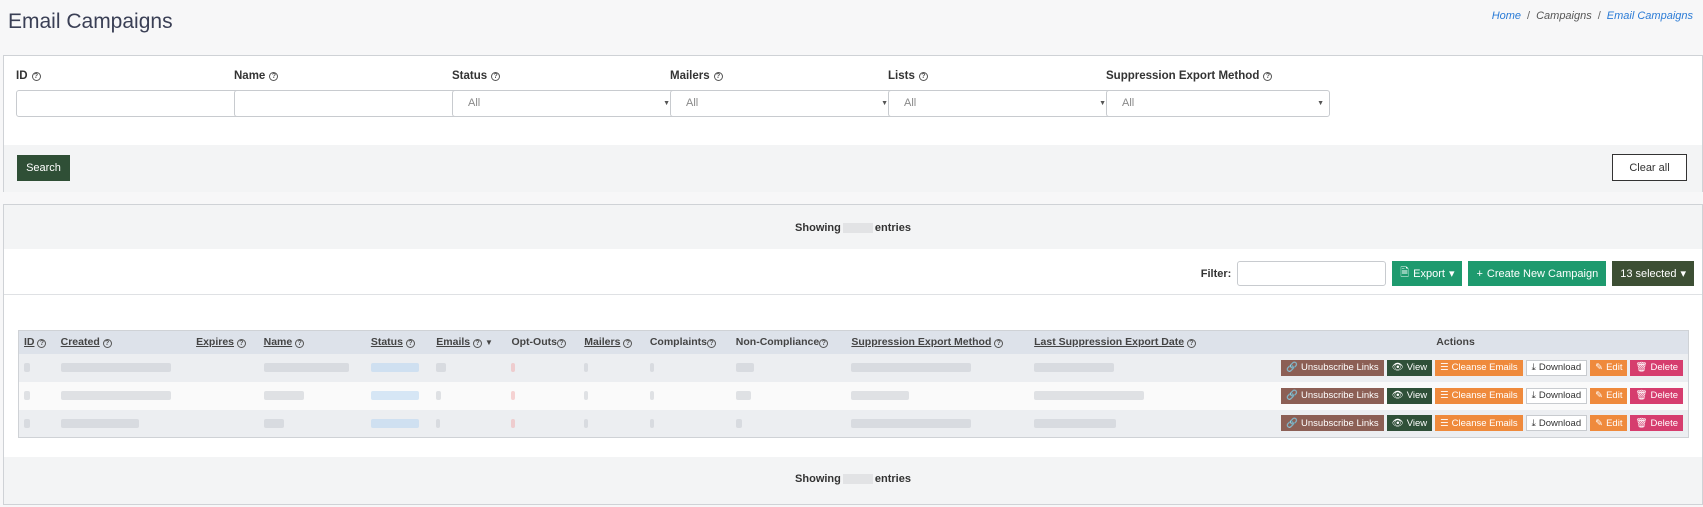 The width and height of the screenshot is (1703, 507). I want to click on col-status: Status ?, so click(398, 342).